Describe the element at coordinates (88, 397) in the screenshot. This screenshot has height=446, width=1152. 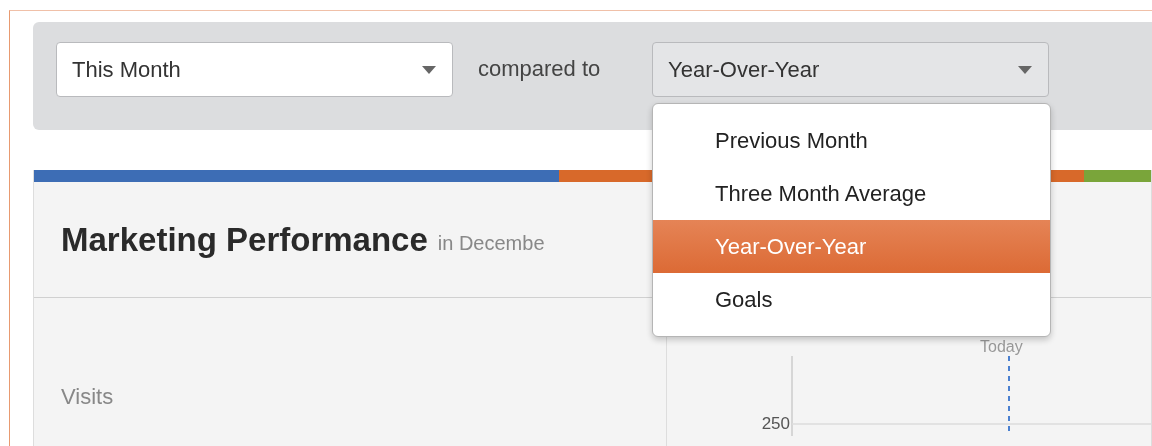
I see `metric-label: Visits` at that location.